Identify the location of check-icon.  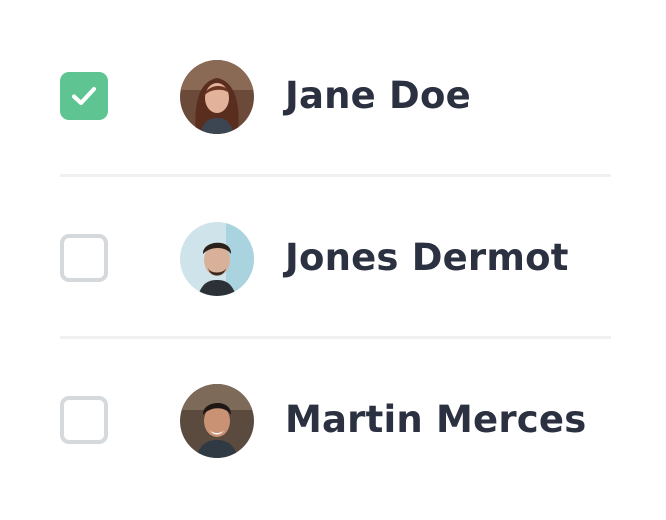
(84, 96).